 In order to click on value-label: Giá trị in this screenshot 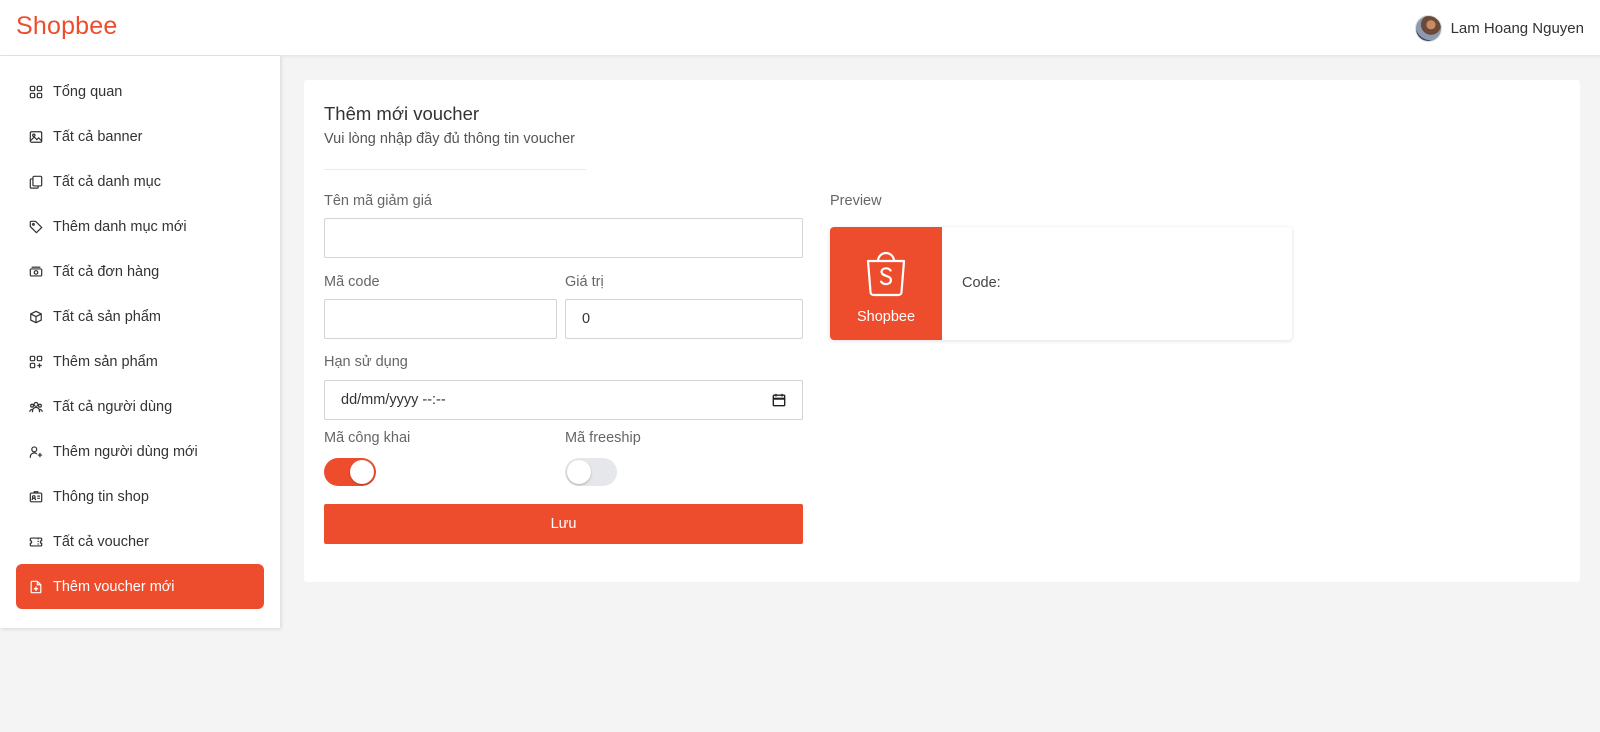, I will do `click(584, 282)`.